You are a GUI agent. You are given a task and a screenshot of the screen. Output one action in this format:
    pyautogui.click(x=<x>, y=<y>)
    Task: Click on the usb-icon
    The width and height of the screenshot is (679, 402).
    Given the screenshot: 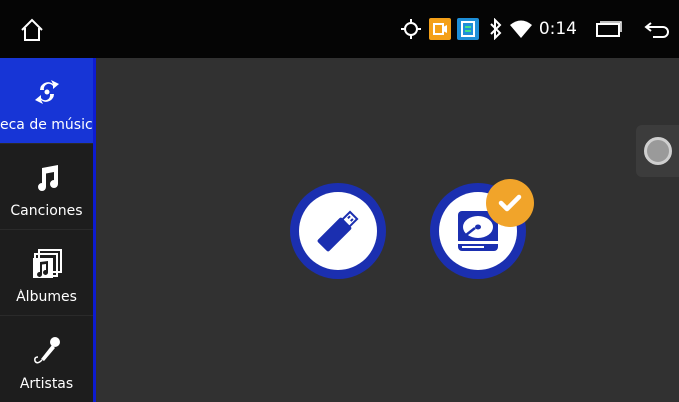 What is the action you would take?
    pyautogui.click(x=338, y=231)
    